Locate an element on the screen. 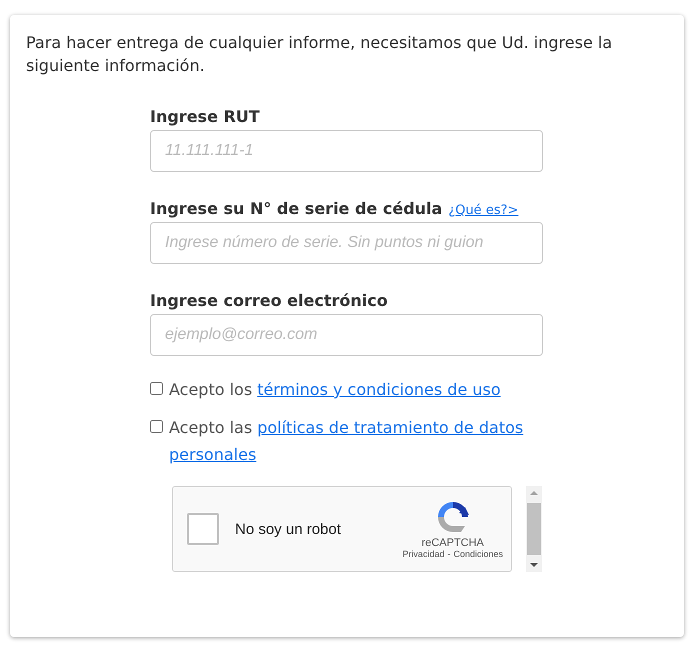 This screenshot has width=700, height=655. intro-text: Para hacer entrega de cualquier informe, necesitamos que Ud. ingrese la siguiente información. is located at coordinates (320, 54).